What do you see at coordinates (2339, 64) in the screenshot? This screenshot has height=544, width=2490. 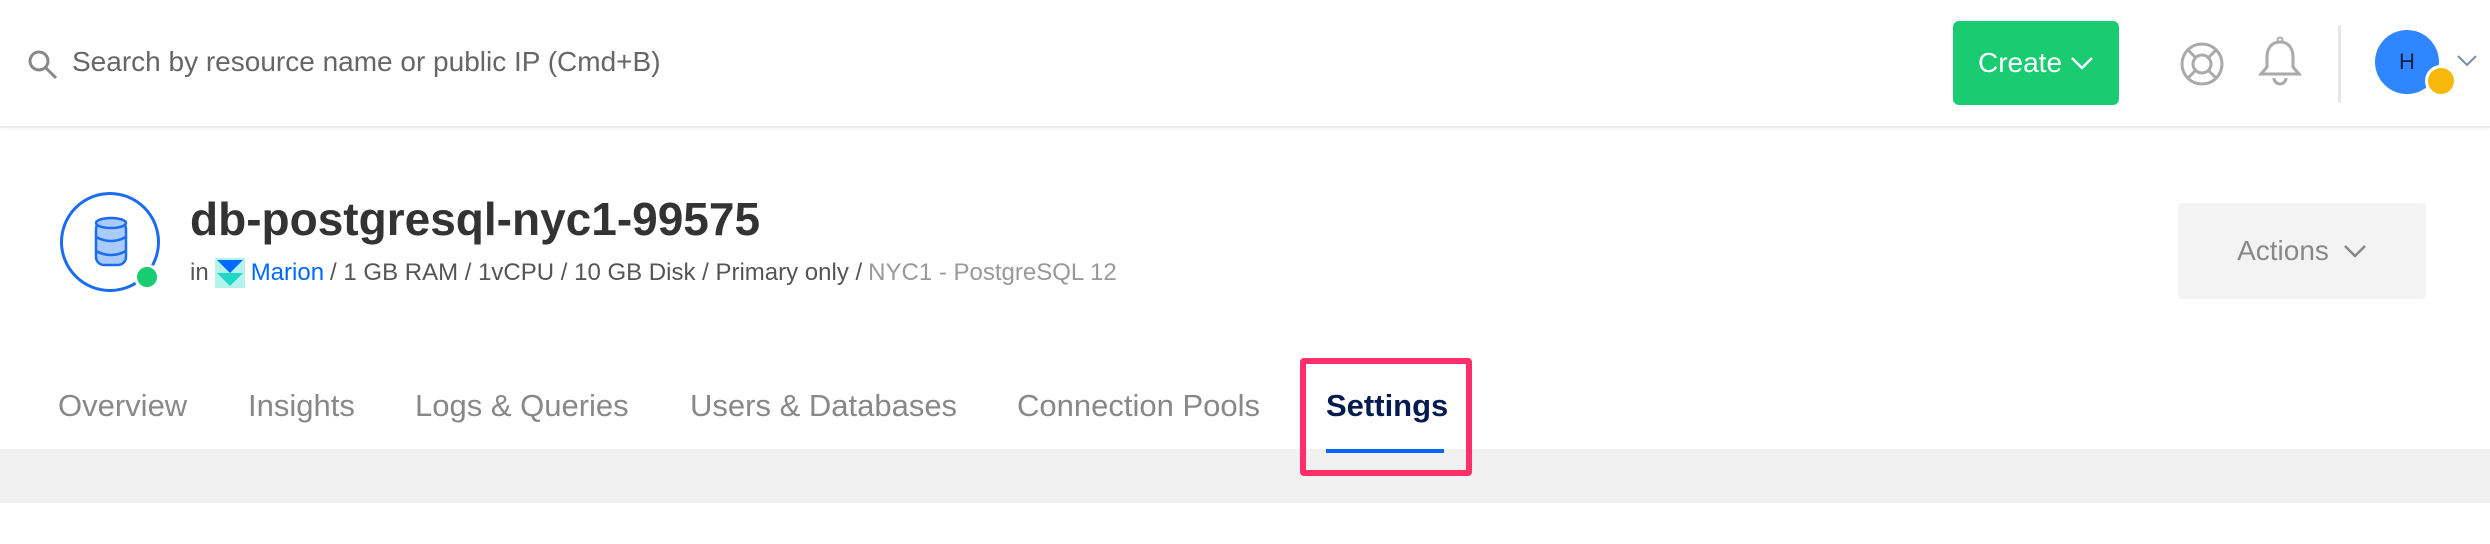 I see `header-divider` at bounding box center [2339, 64].